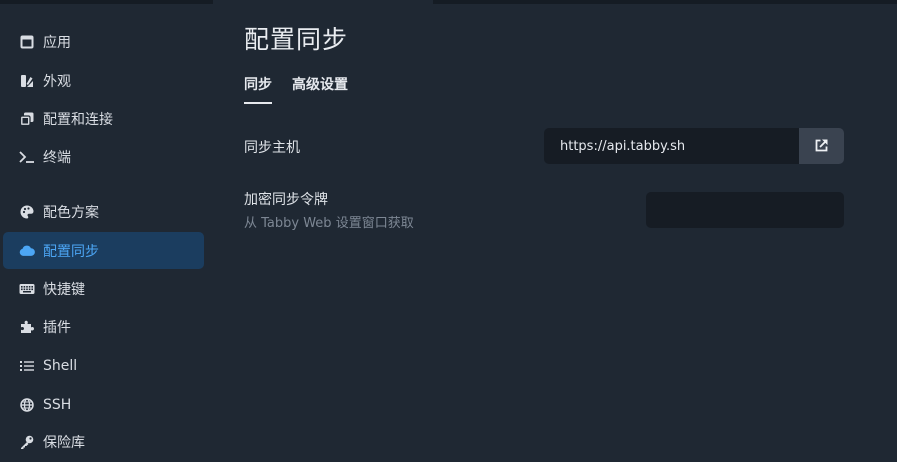 The height and width of the screenshot is (462, 897). What do you see at coordinates (57, 42) in the screenshot?
I see `sidebar-item-label: 应用` at bounding box center [57, 42].